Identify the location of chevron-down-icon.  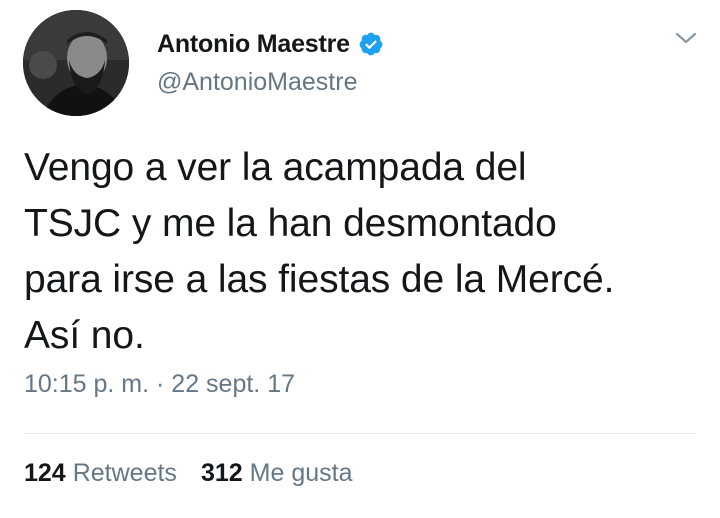
(686, 38).